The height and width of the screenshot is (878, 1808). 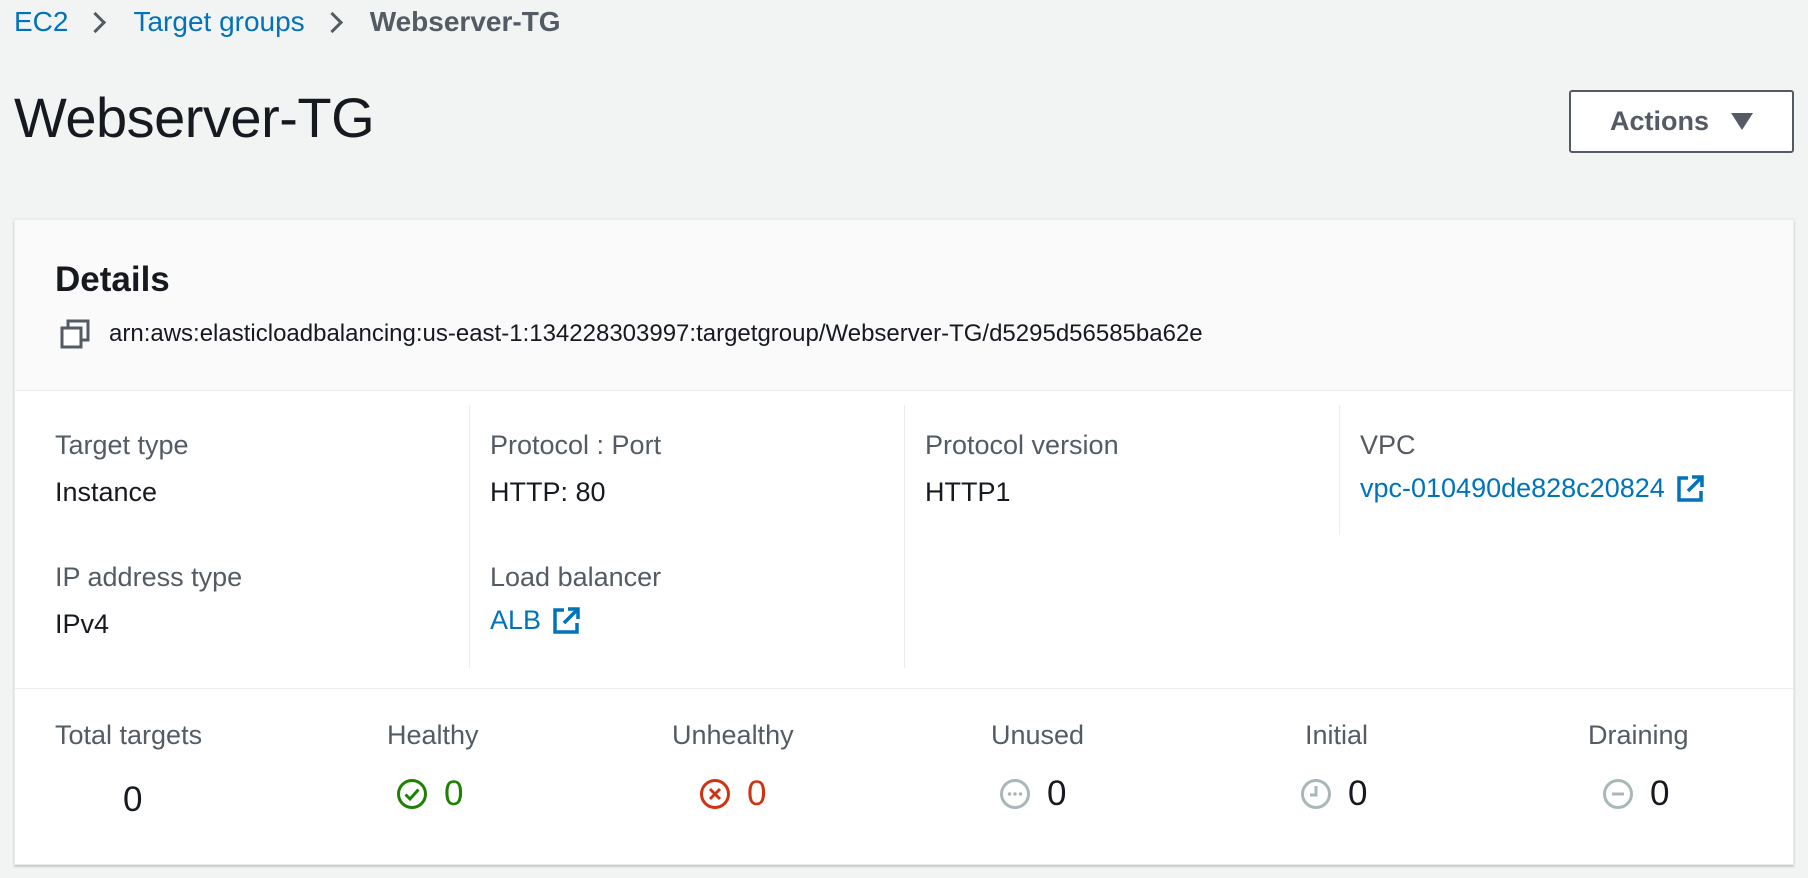 I want to click on target-type-value: Instance, so click(x=106, y=492).